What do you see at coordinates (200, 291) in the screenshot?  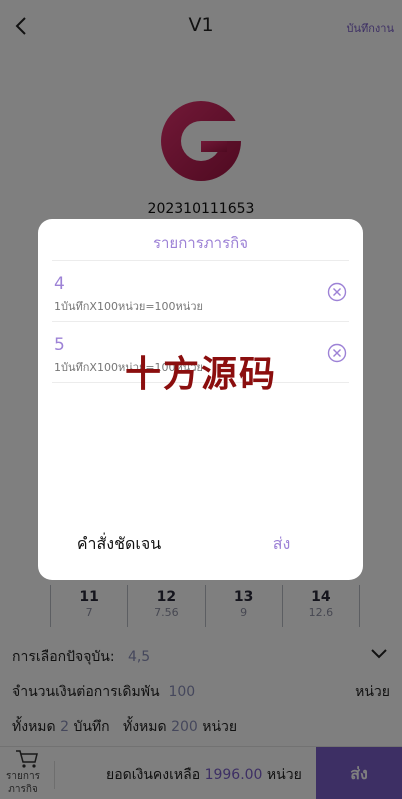 I see `task-item: 4 1บันทึกX100หน่วย=100หน่วย` at bounding box center [200, 291].